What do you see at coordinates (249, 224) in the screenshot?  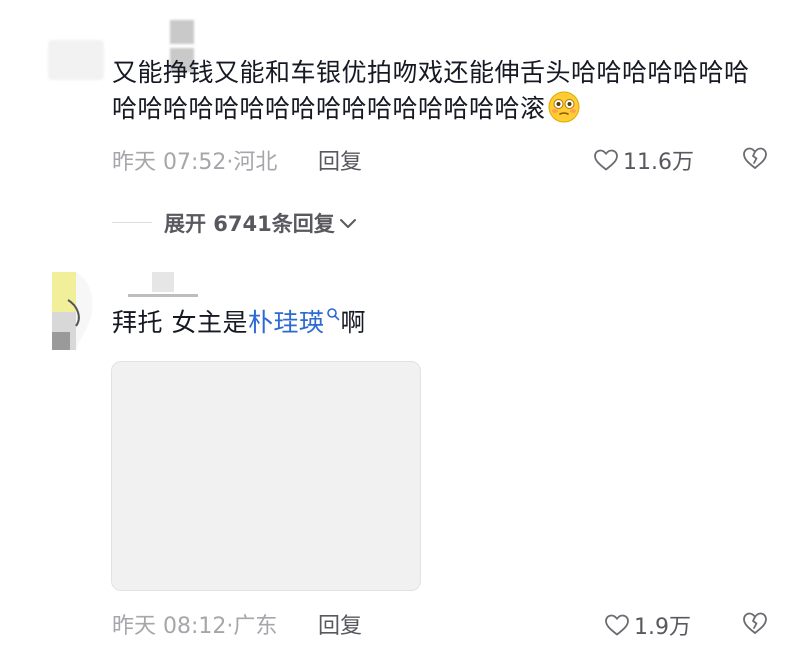 I see `expand-replies-label: 展开 6741条回复` at bounding box center [249, 224].